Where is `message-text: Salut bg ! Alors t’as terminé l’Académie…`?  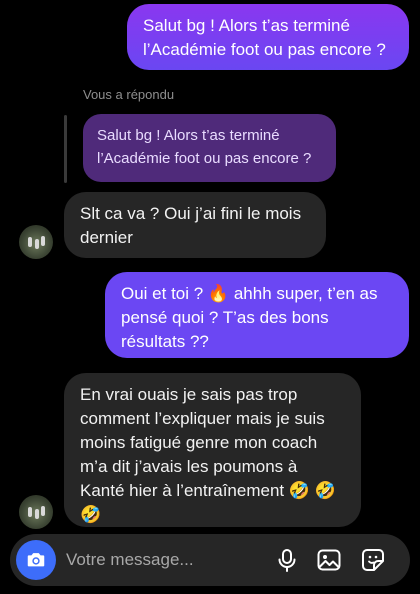
message-text: Salut bg ! Alors t’as terminé l’Académie… is located at coordinates (264, 37).